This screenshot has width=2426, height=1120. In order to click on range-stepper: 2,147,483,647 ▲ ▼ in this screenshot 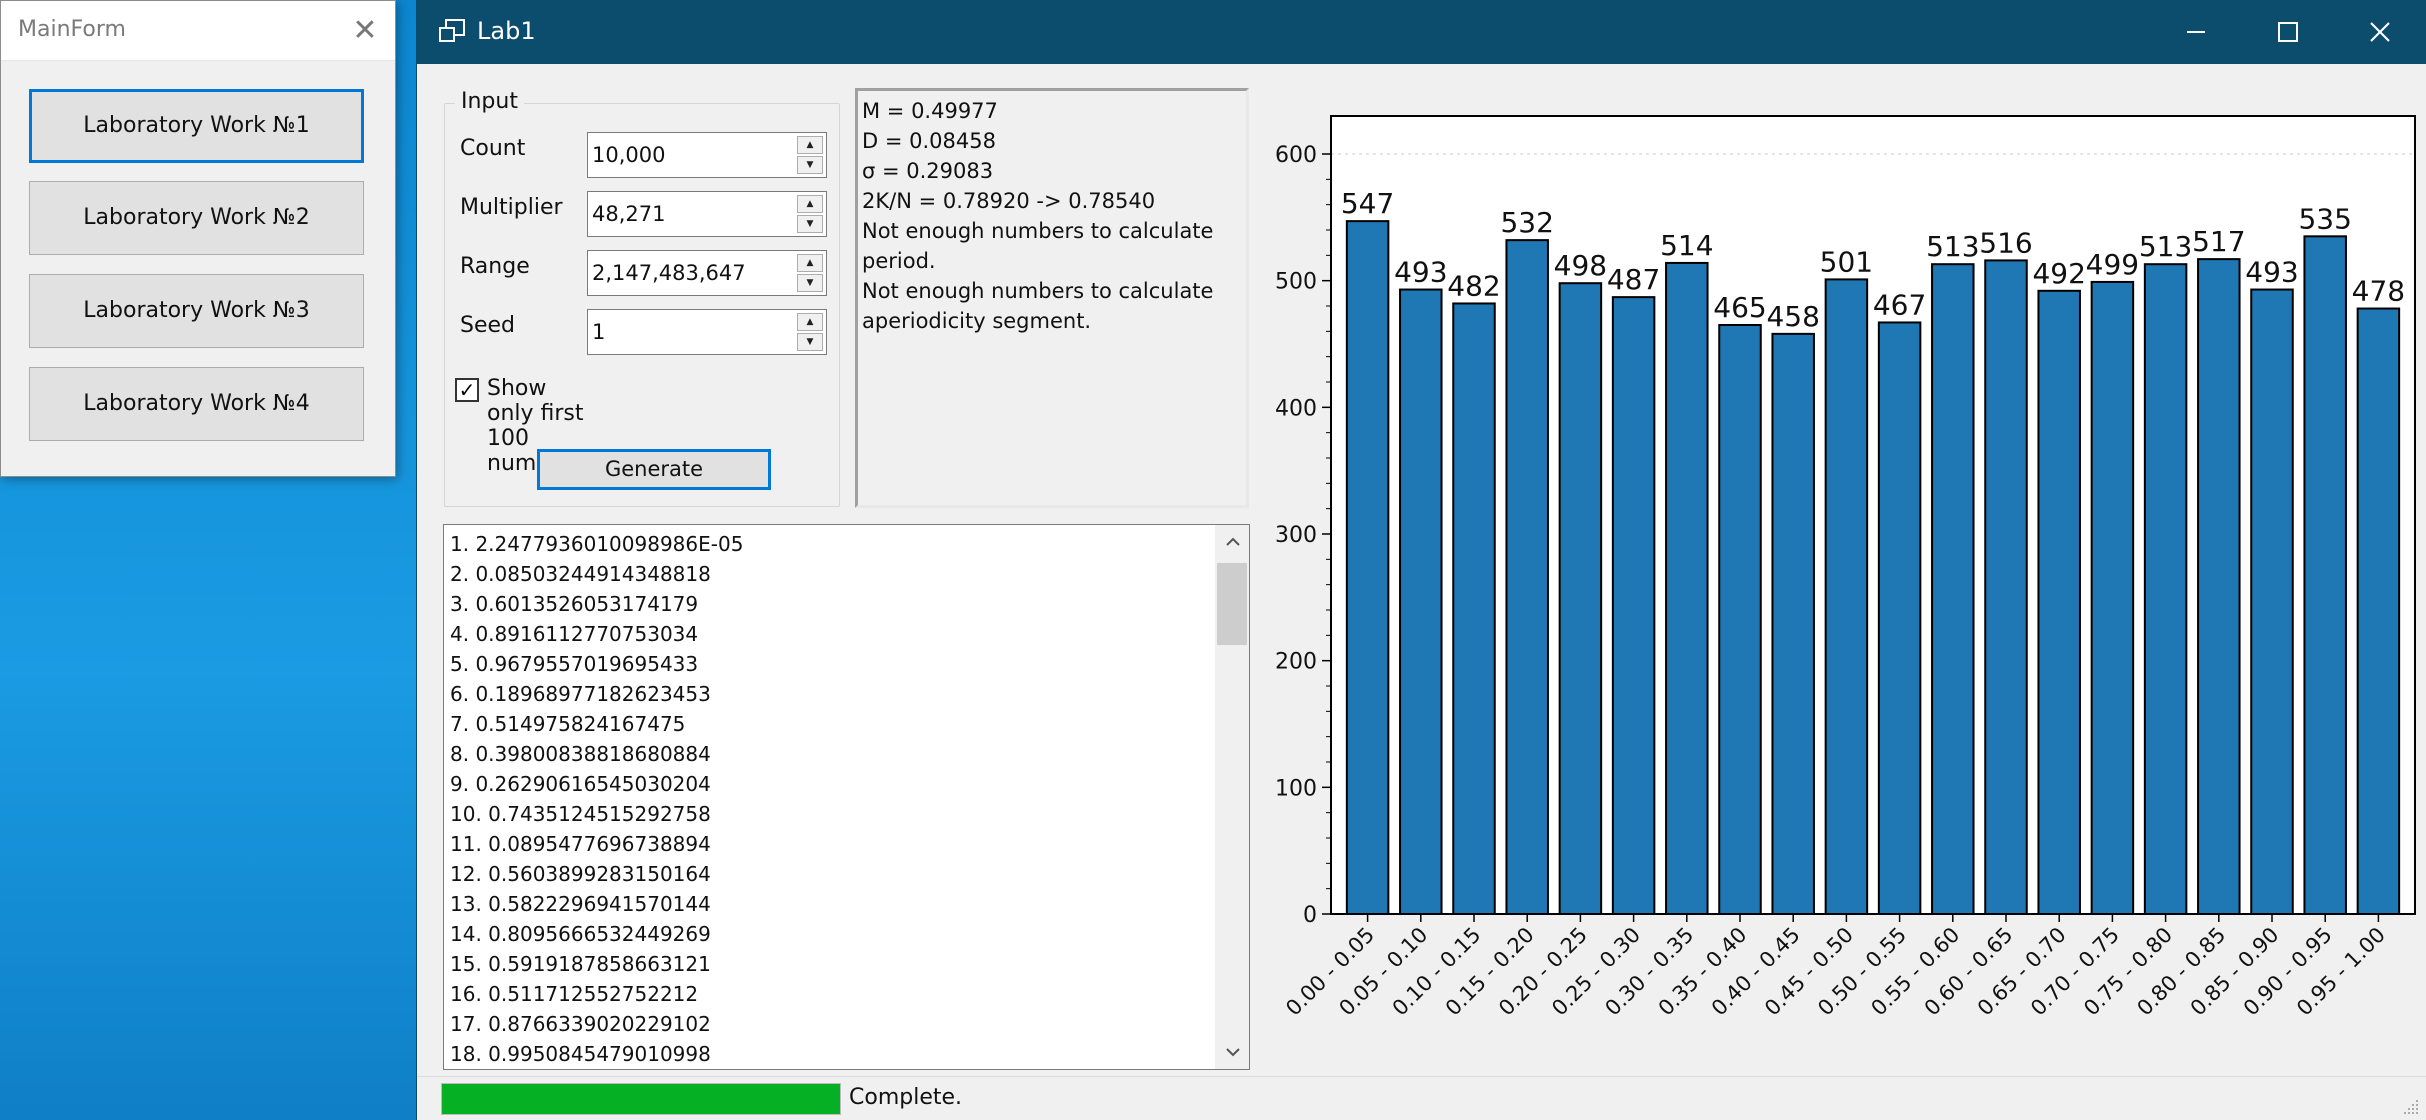, I will do `click(707, 273)`.